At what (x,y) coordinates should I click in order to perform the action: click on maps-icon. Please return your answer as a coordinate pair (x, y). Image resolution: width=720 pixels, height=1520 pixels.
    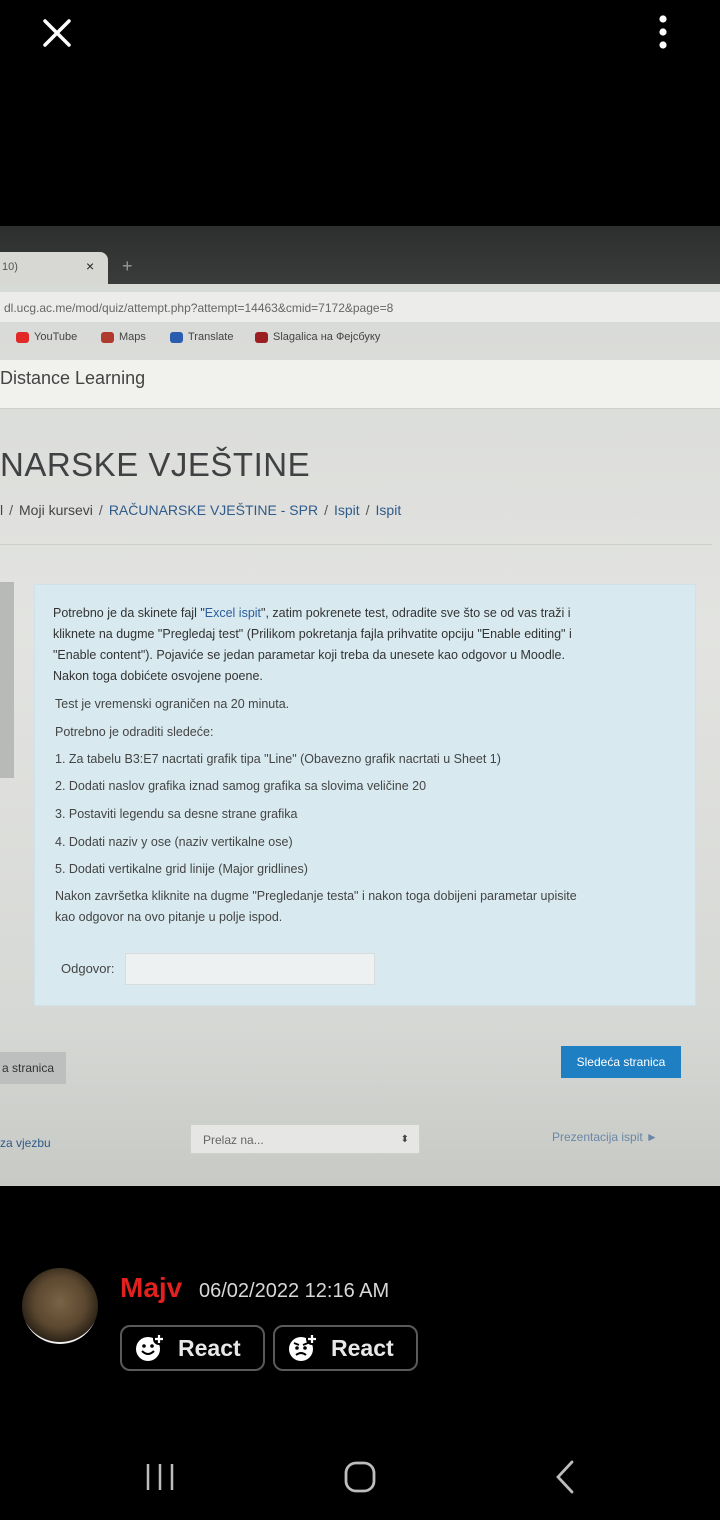
    Looking at the image, I should click on (107, 337).